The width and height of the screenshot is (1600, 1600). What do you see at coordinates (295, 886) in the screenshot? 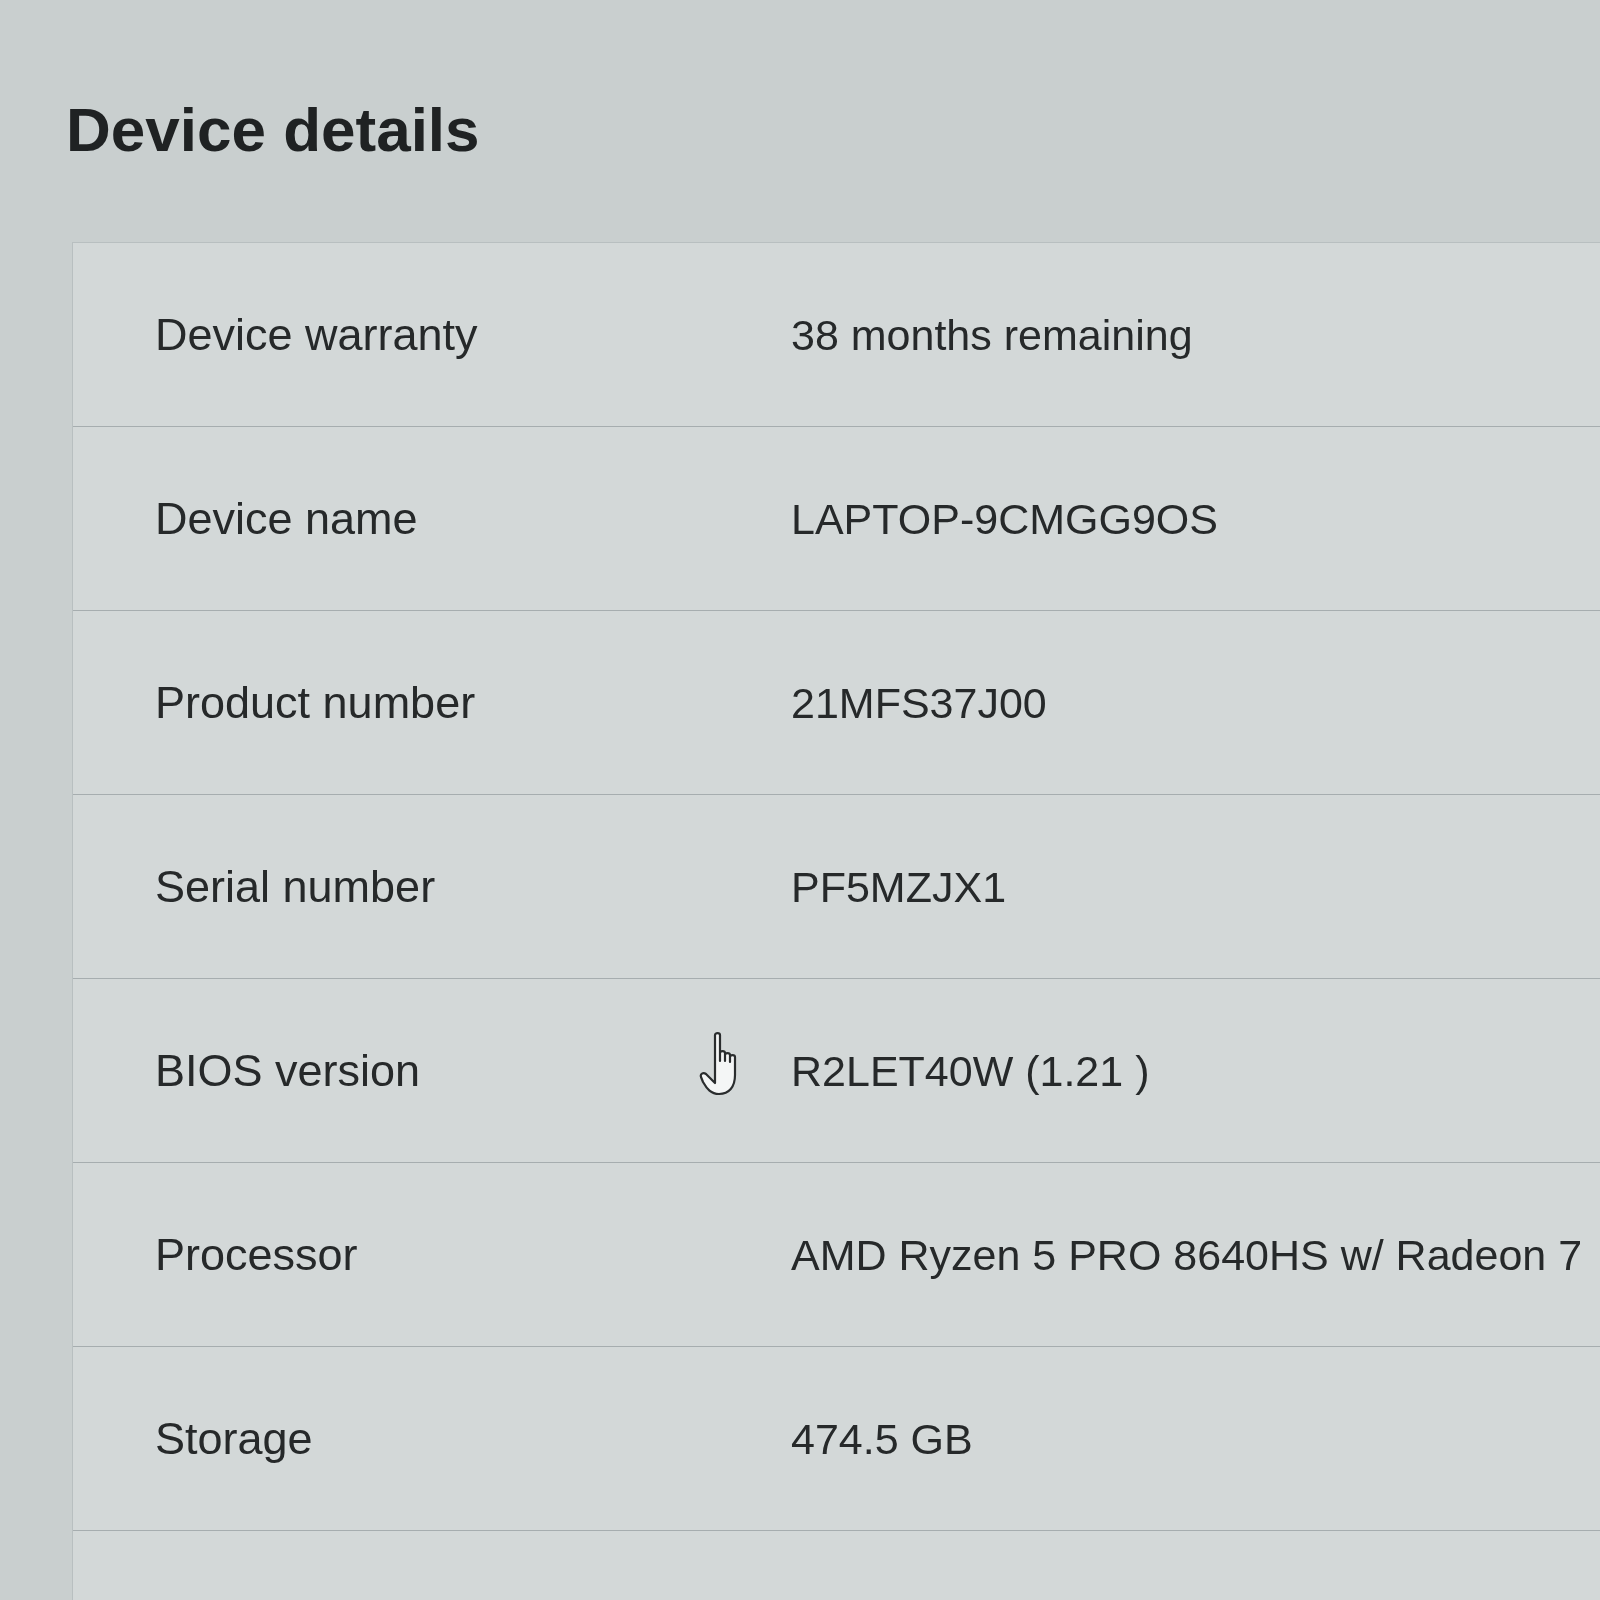
I see `detail-label: Serial number` at bounding box center [295, 886].